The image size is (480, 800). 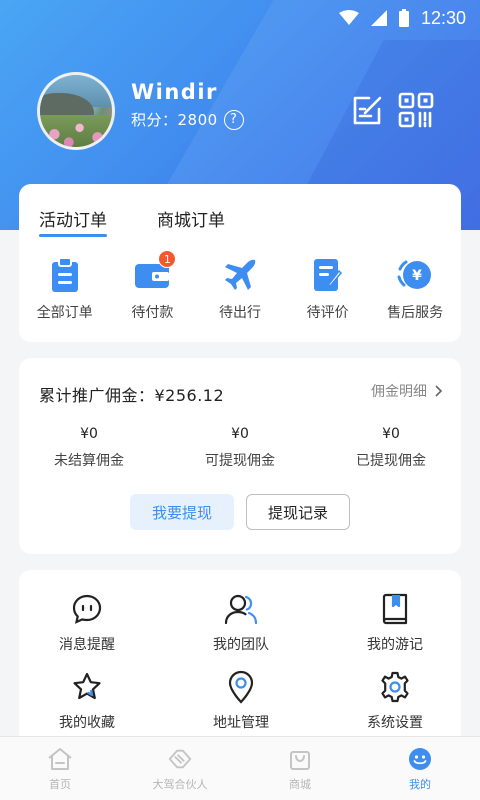 I want to click on order-pending-payment-label: 待付款, so click(x=152, y=313).